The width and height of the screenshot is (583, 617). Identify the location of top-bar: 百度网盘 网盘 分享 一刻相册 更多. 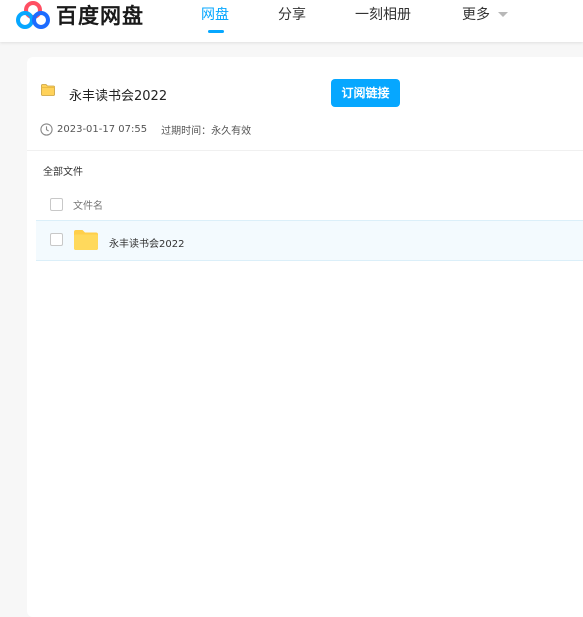
(291, 21).